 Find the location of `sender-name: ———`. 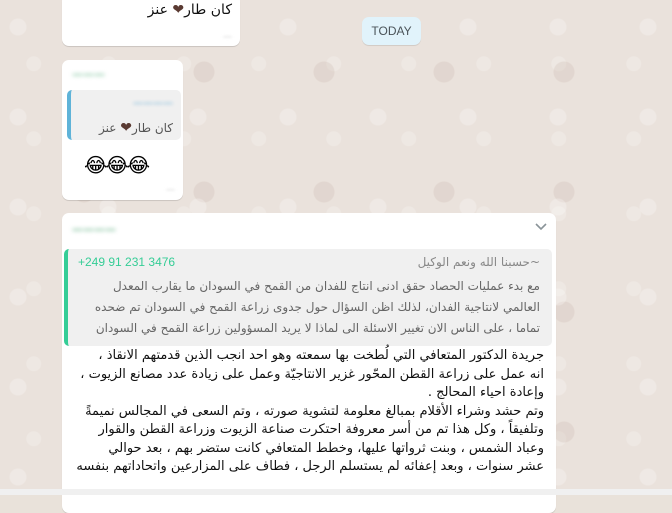

sender-name: ——— is located at coordinates (112, 75).